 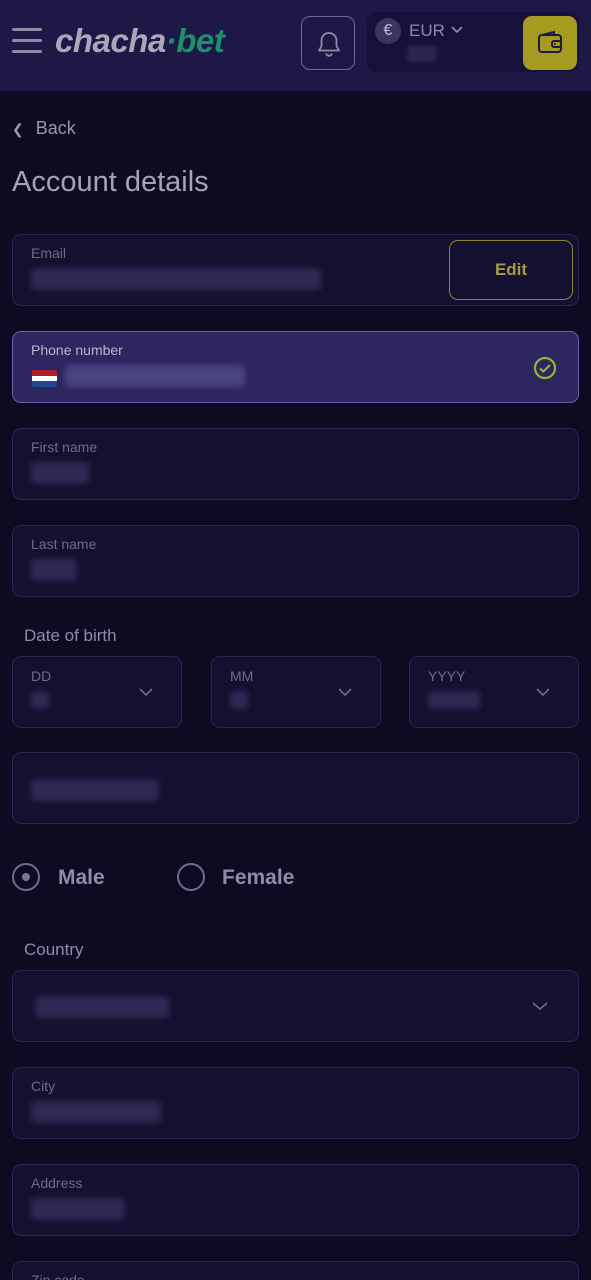 What do you see at coordinates (295, 1200) in the screenshot?
I see `address-field: Address` at bounding box center [295, 1200].